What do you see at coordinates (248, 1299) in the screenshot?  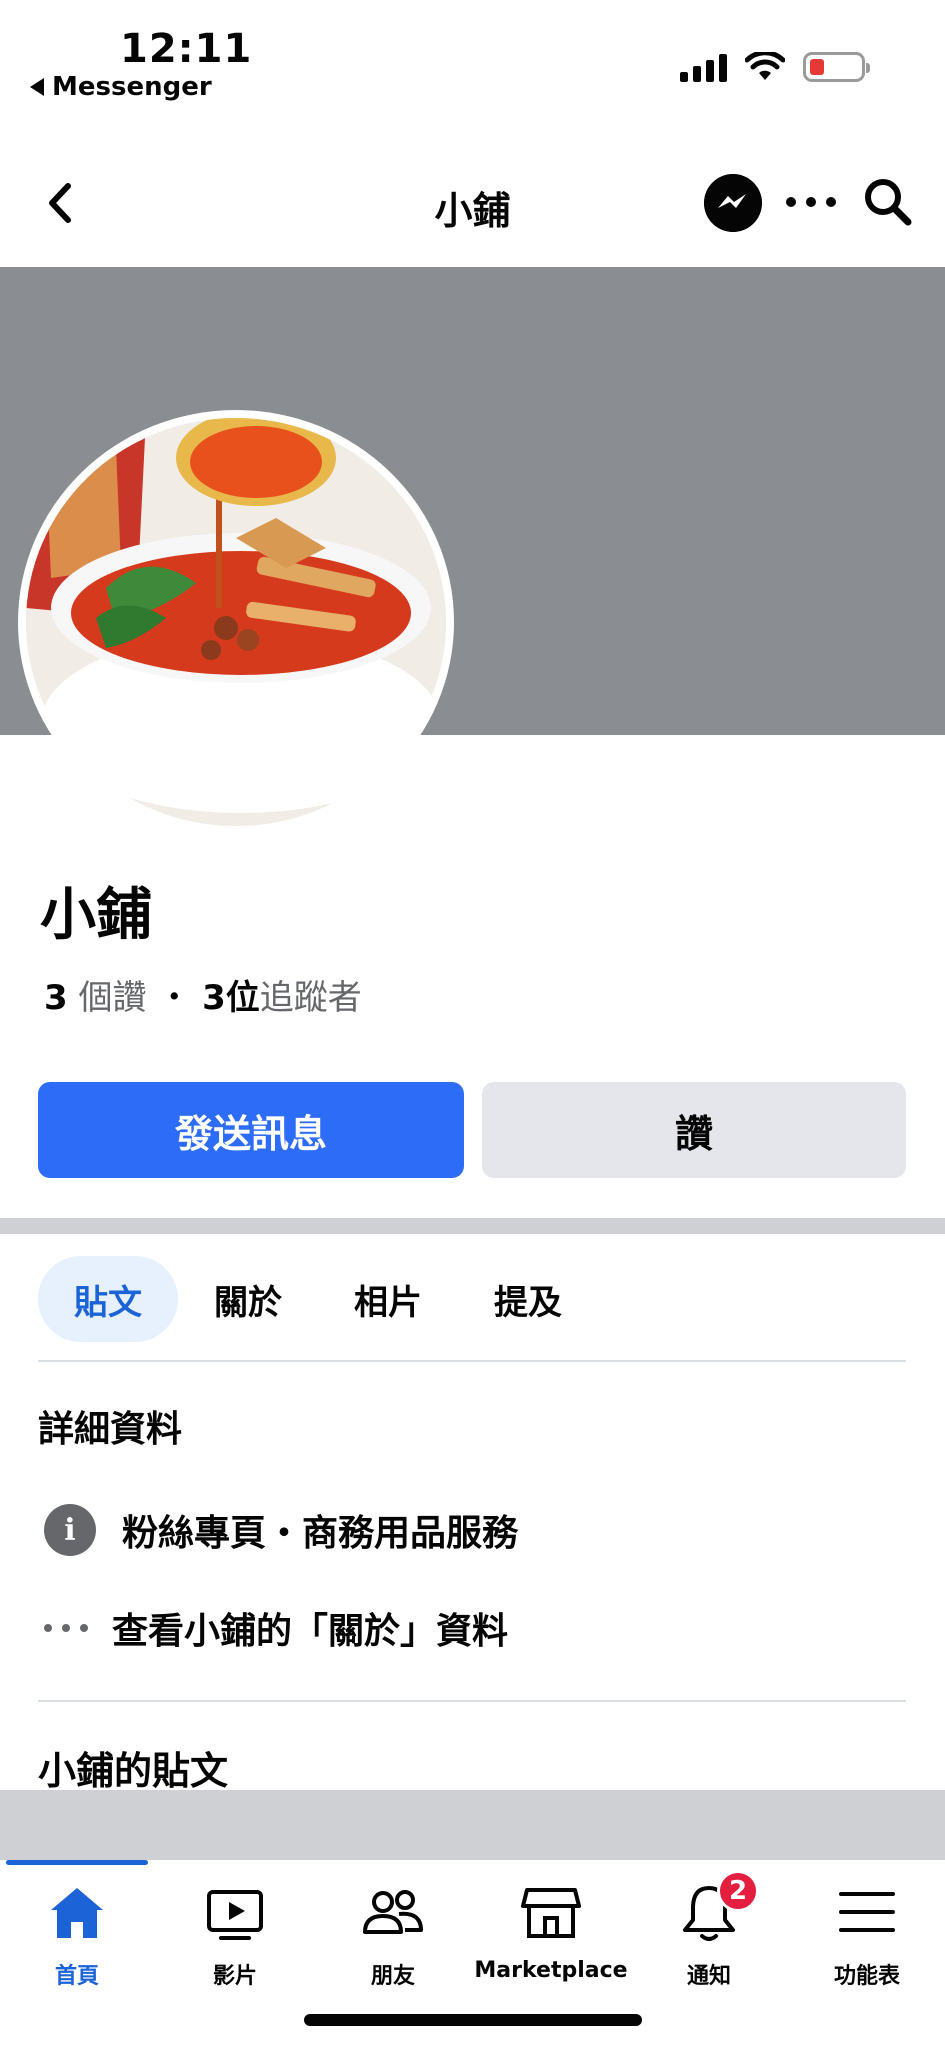 I see `tab-about: 關於` at bounding box center [248, 1299].